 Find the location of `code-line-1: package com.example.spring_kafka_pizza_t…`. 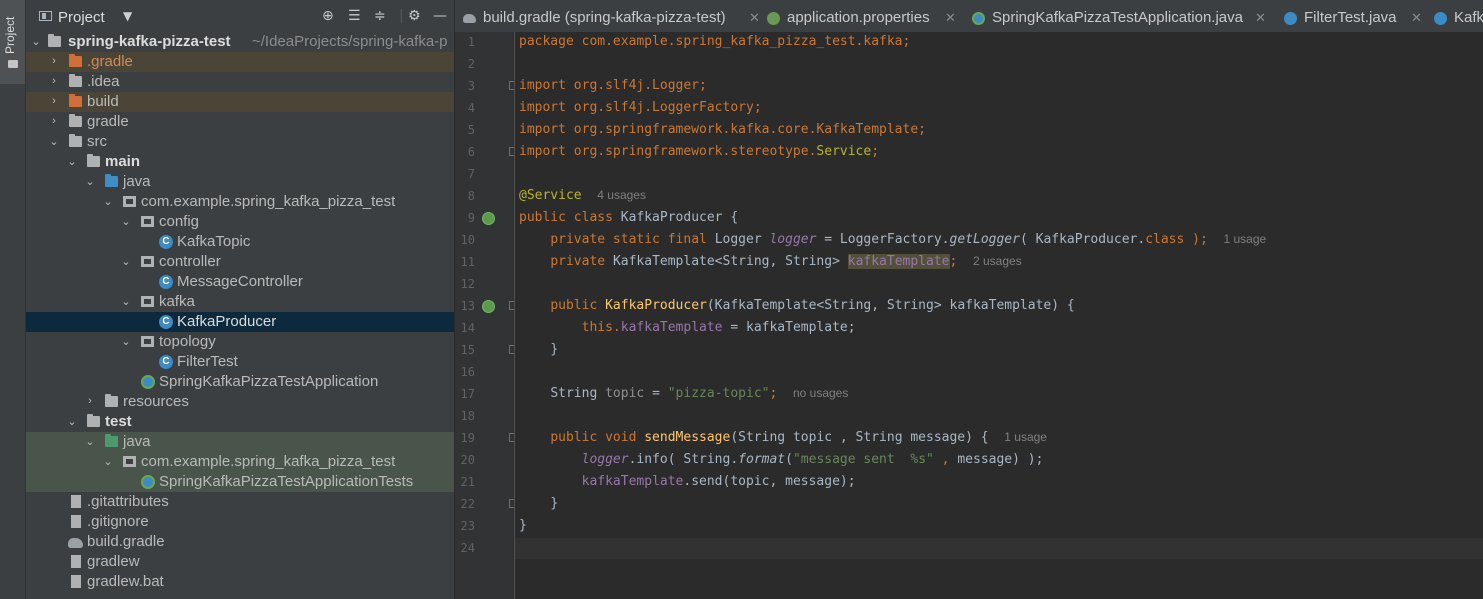

code-line-1: package com.example.spring_kafka_pizza_t… is located at coordinates (714, 41).